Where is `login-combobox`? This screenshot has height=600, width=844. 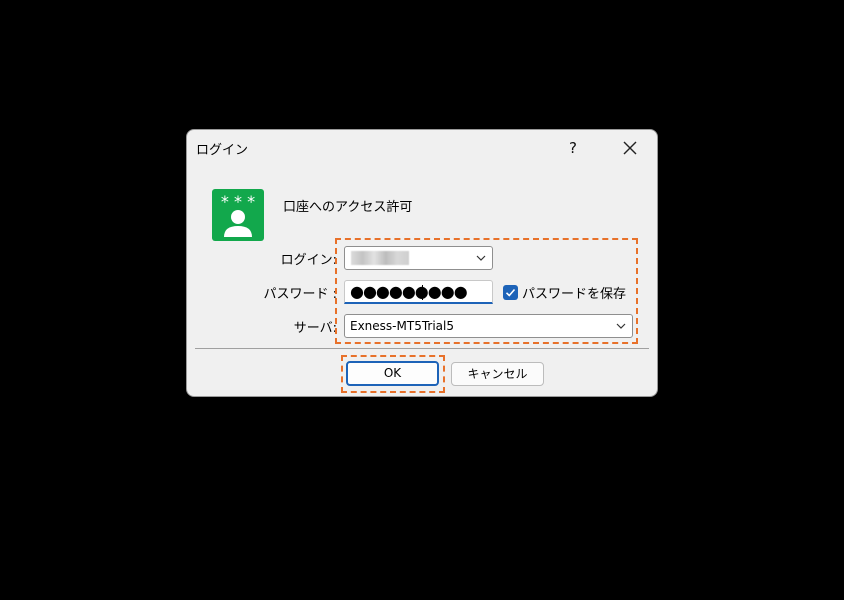
login-combobox is located at coordinates (418, 258).